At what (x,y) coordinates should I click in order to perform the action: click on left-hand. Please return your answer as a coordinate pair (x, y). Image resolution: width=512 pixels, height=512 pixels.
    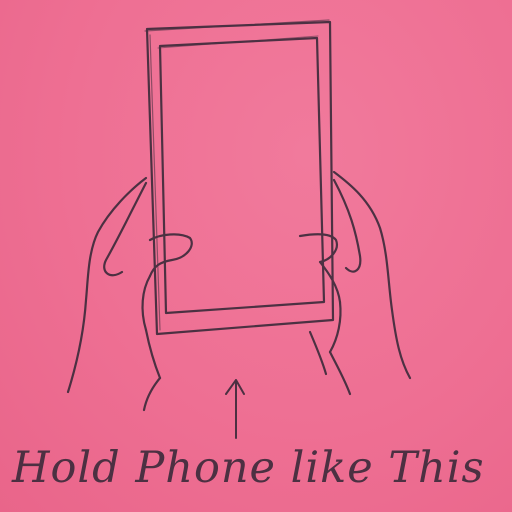
    Looking at the image, I should click on (107, 285).